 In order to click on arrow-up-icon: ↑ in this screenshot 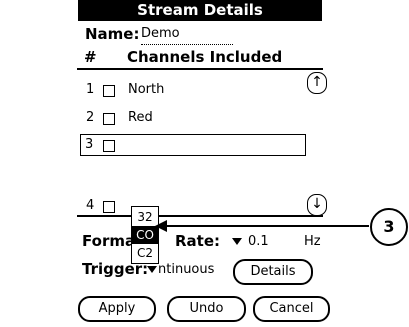, I will do `click(317, 82)`.